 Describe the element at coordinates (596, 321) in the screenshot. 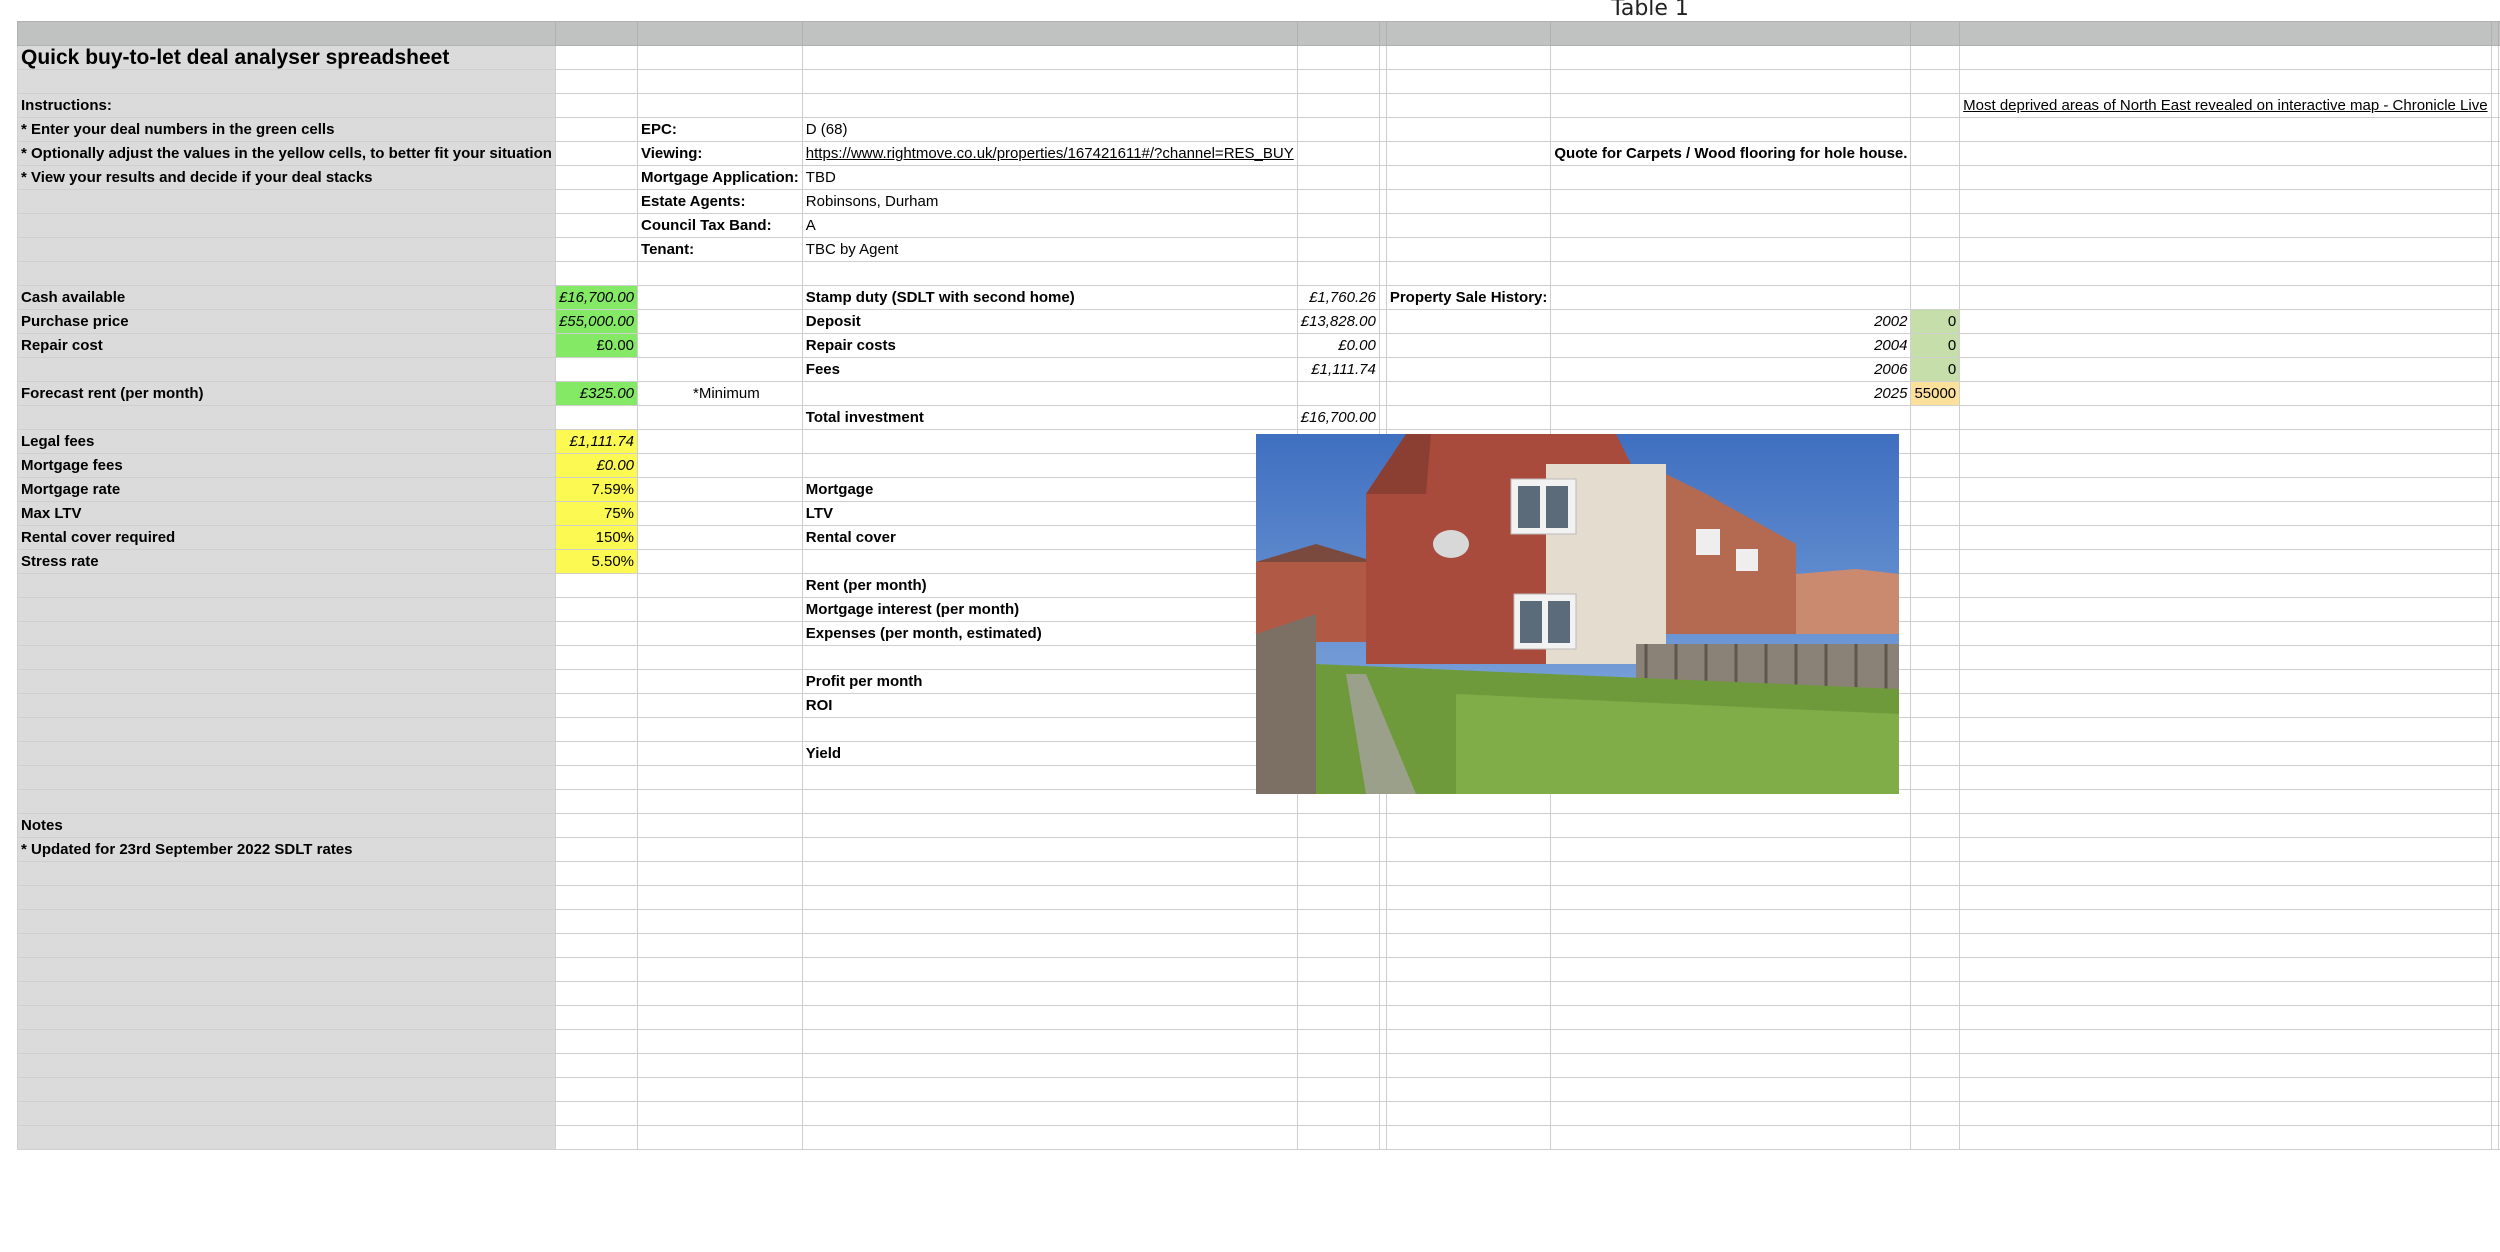

I see `purchase-price-input: £55,000.00` at that location.